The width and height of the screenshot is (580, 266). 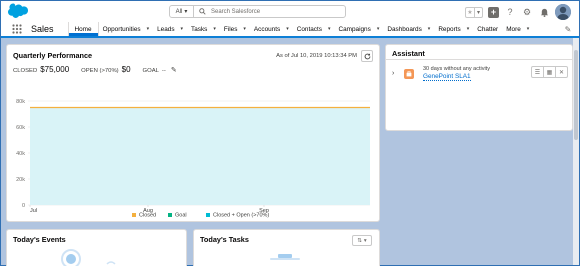 What do you see at coordinates (17, 11) in the screenshot?
I see `salesforce-logo` at bounding box center [17, 11].